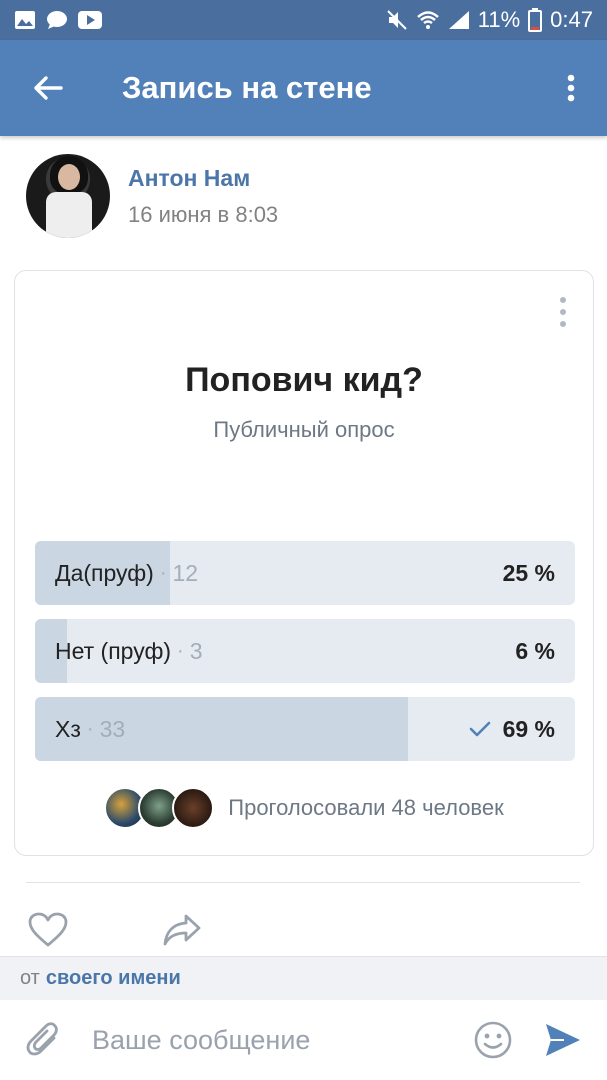  I want to click on post-as-prefix: от, so click(30, 978).